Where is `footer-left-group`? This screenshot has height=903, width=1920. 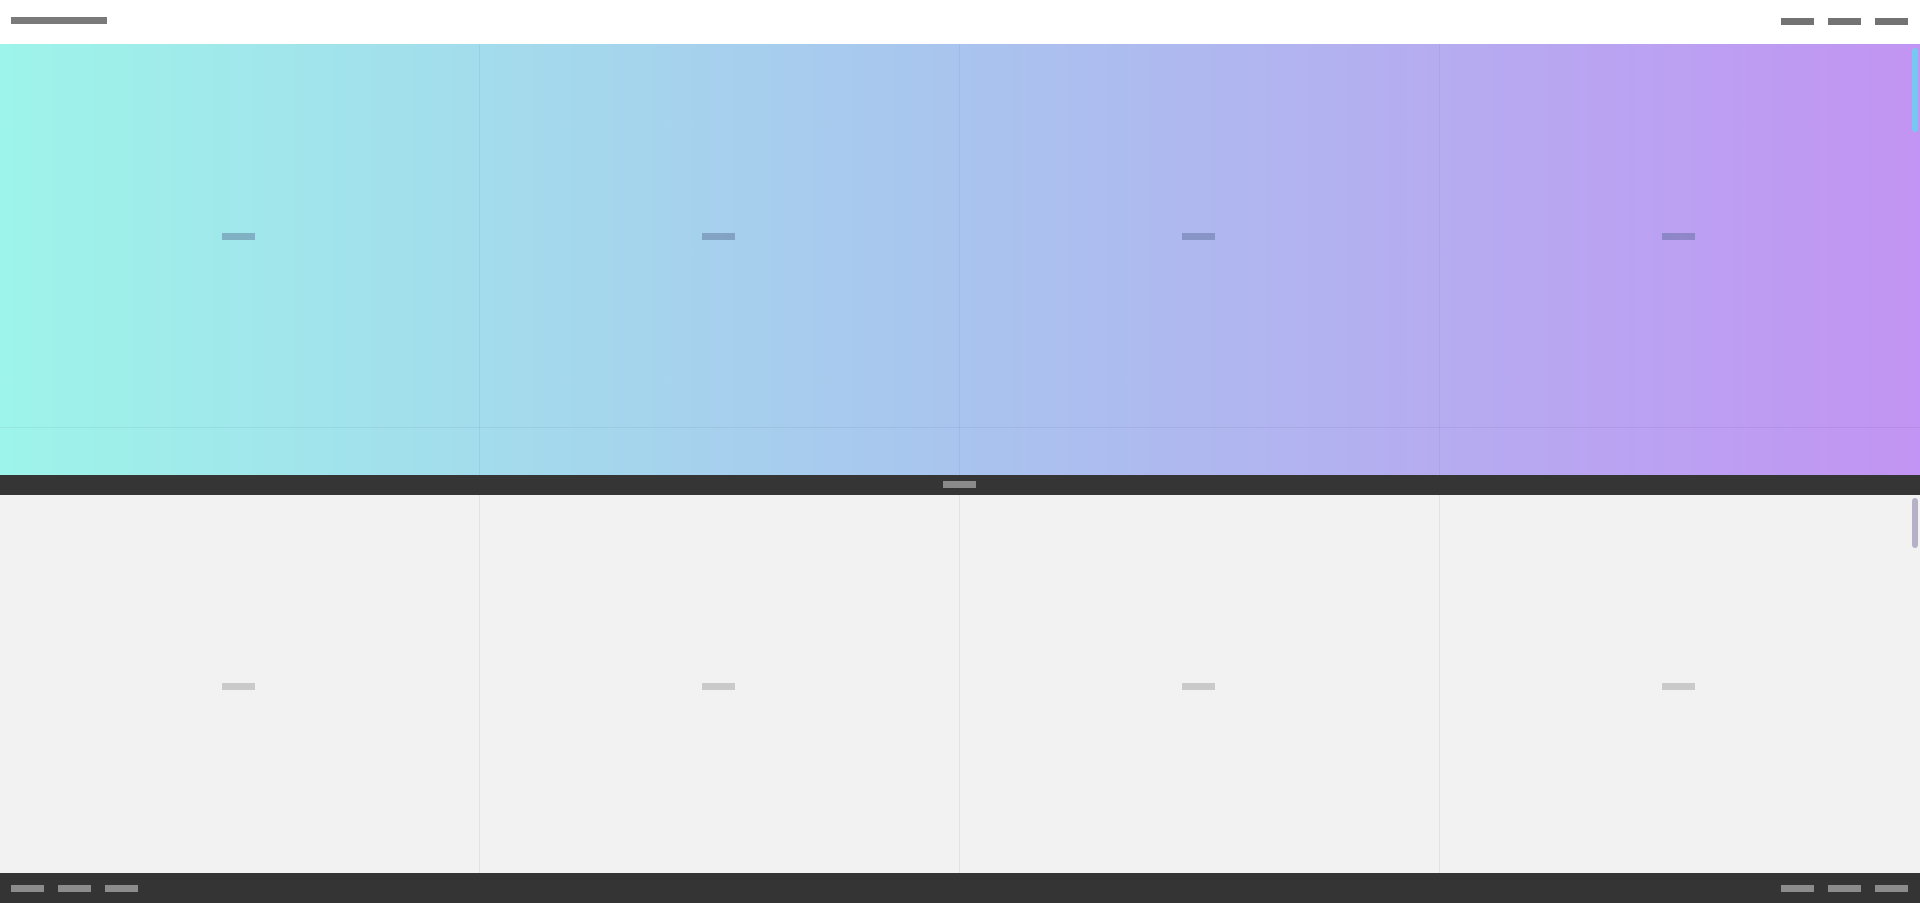 footer-left-group is located at coordinates (74, 888).